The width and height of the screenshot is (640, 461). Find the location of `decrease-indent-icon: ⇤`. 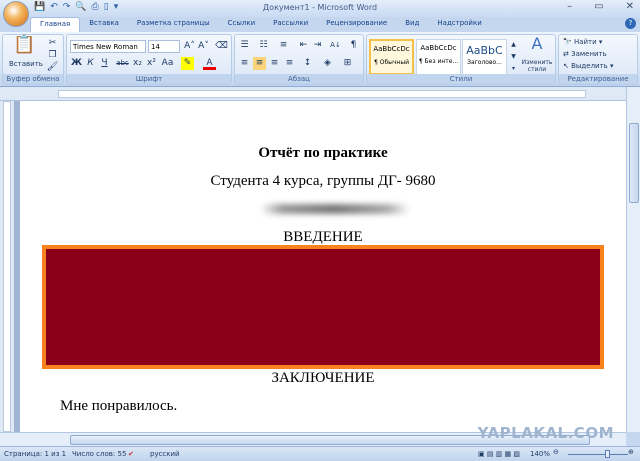

decrease-indent-icon: ⇤ is located at coordinates (303, 45).